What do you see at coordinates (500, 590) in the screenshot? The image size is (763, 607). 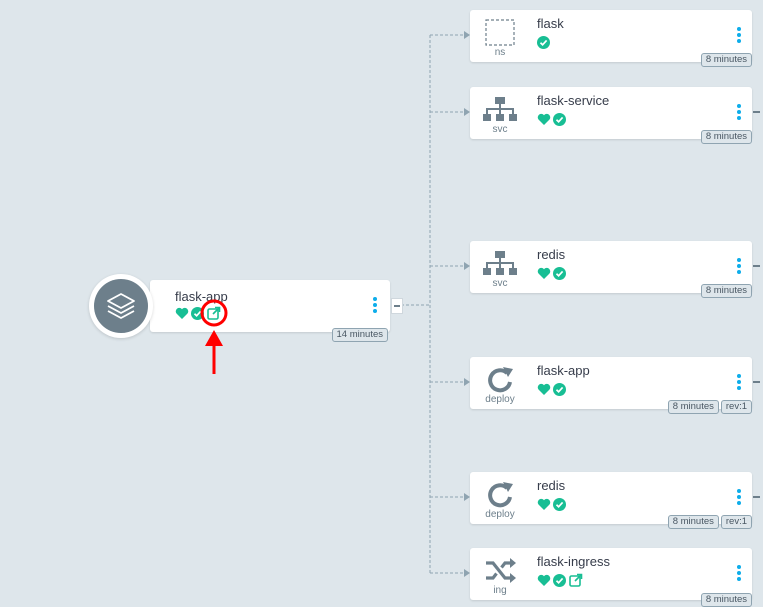 I see `resource-kind: ing` at bounding box center [500, 590].